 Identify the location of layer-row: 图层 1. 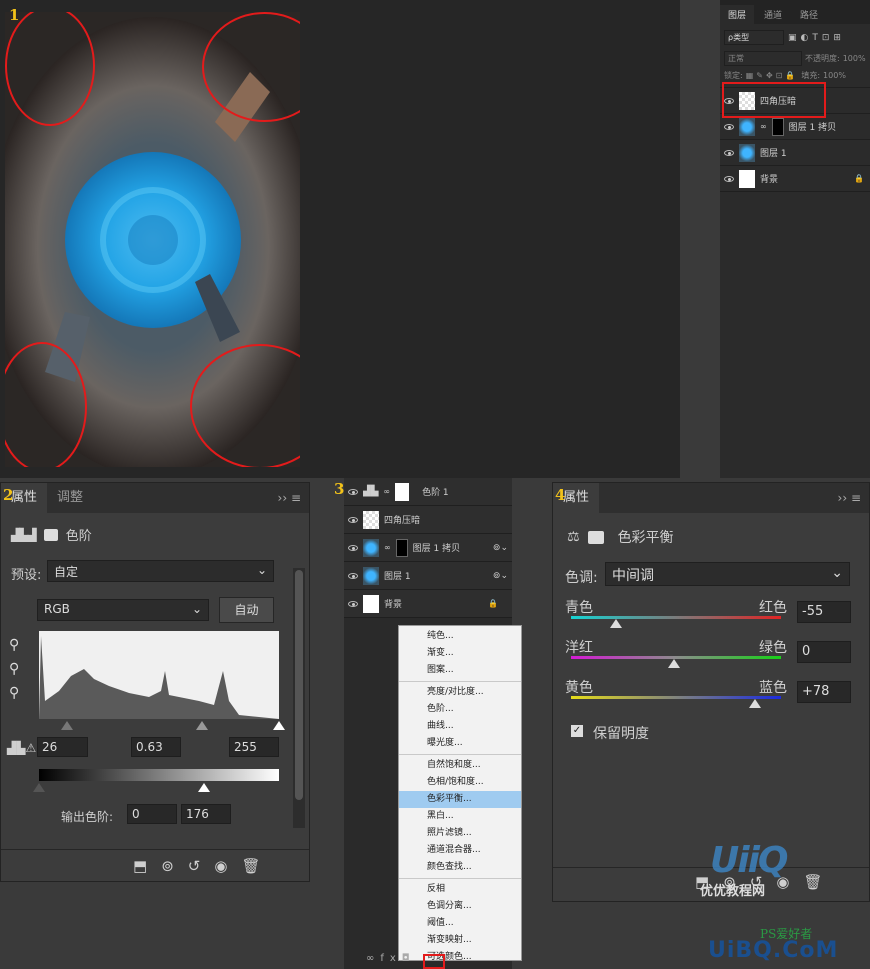
(795, 153).